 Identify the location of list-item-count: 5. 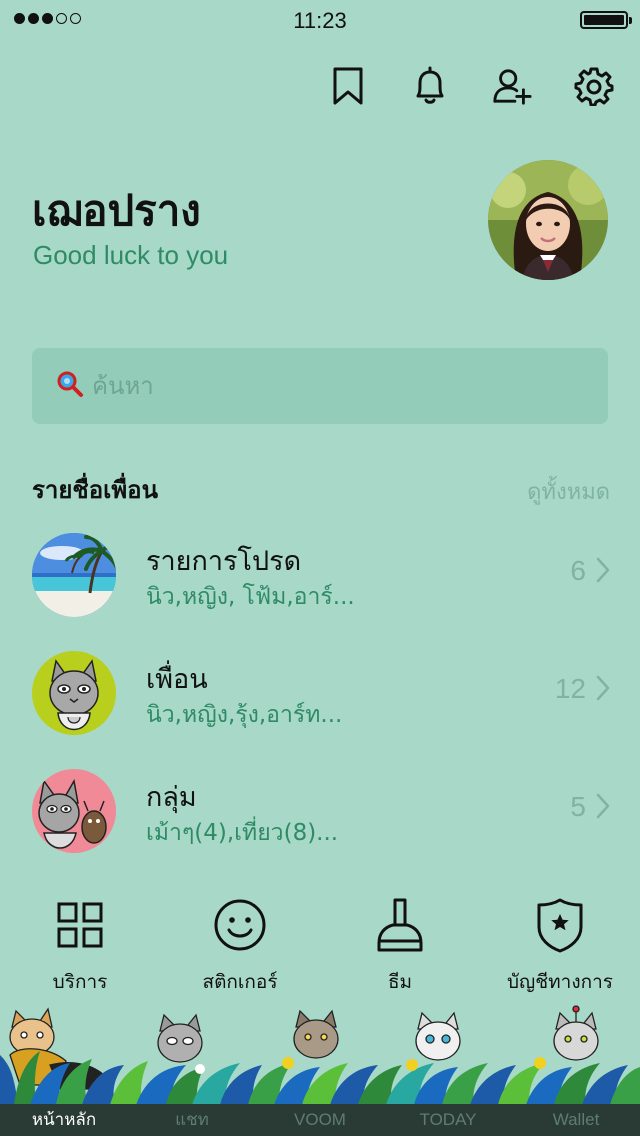
(578, 806).